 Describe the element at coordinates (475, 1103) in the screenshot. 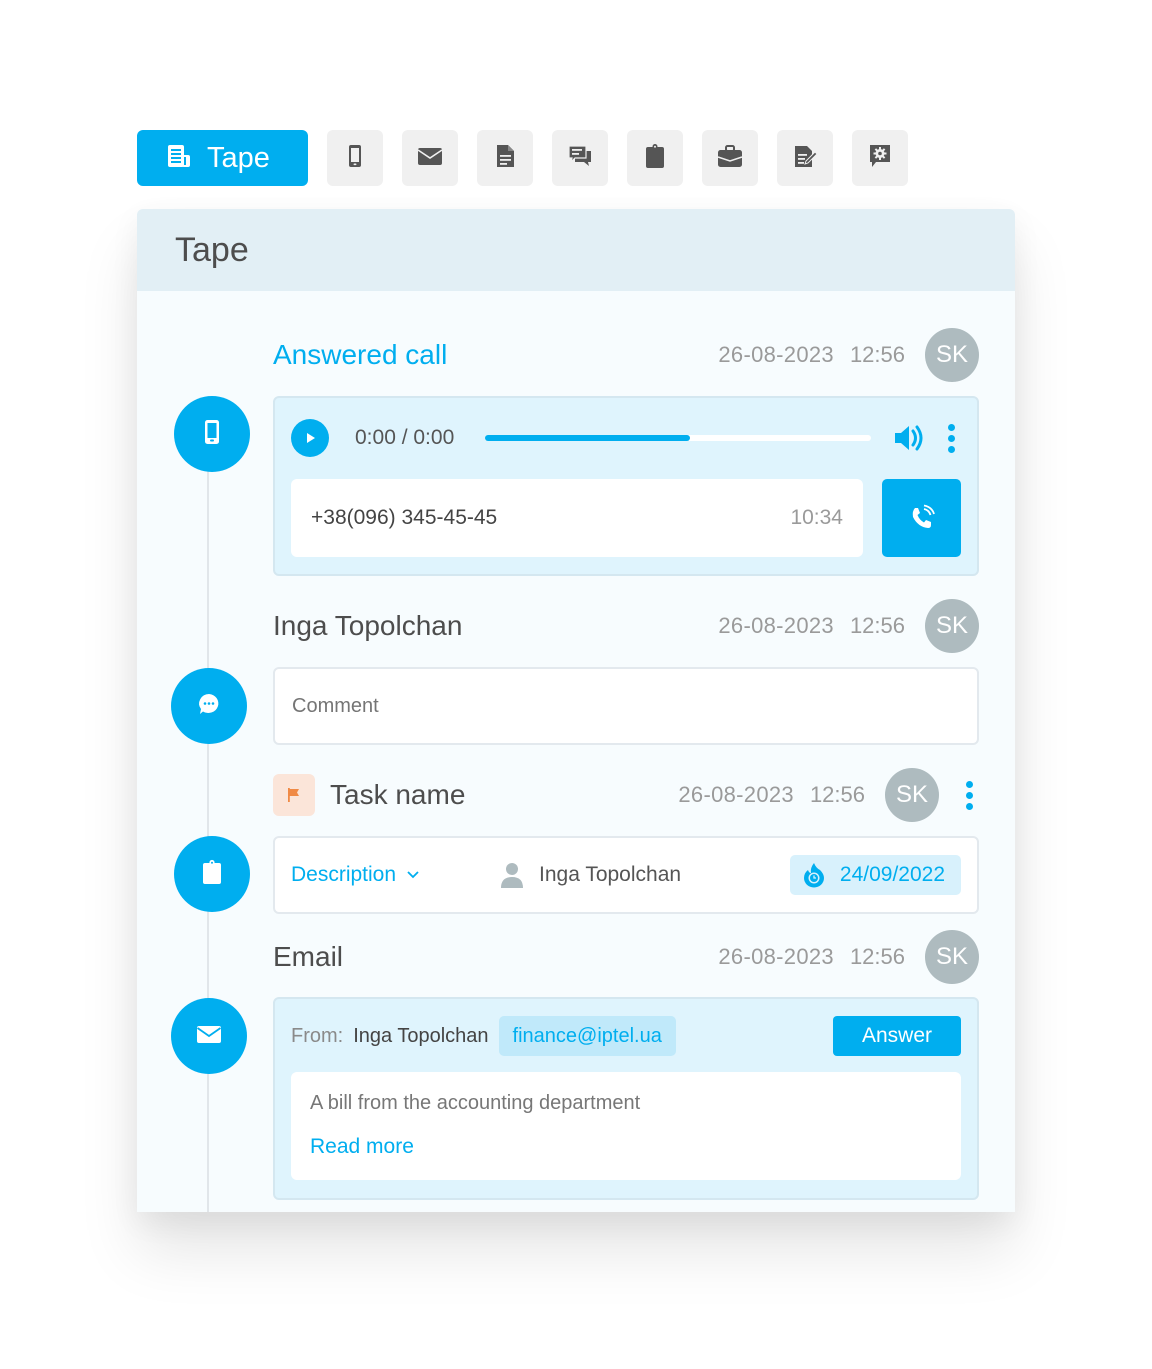

I see `email-preview-text: A bill from the accounting department` at that location.